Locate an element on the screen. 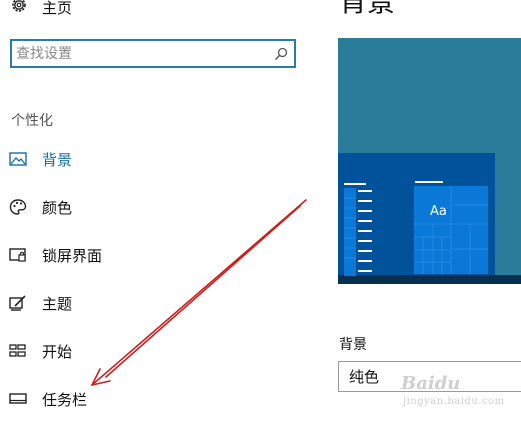 Image resolution: width=521 pixels, height=425 pixels. start-tiles-icon is located at coordinates (18, 351).